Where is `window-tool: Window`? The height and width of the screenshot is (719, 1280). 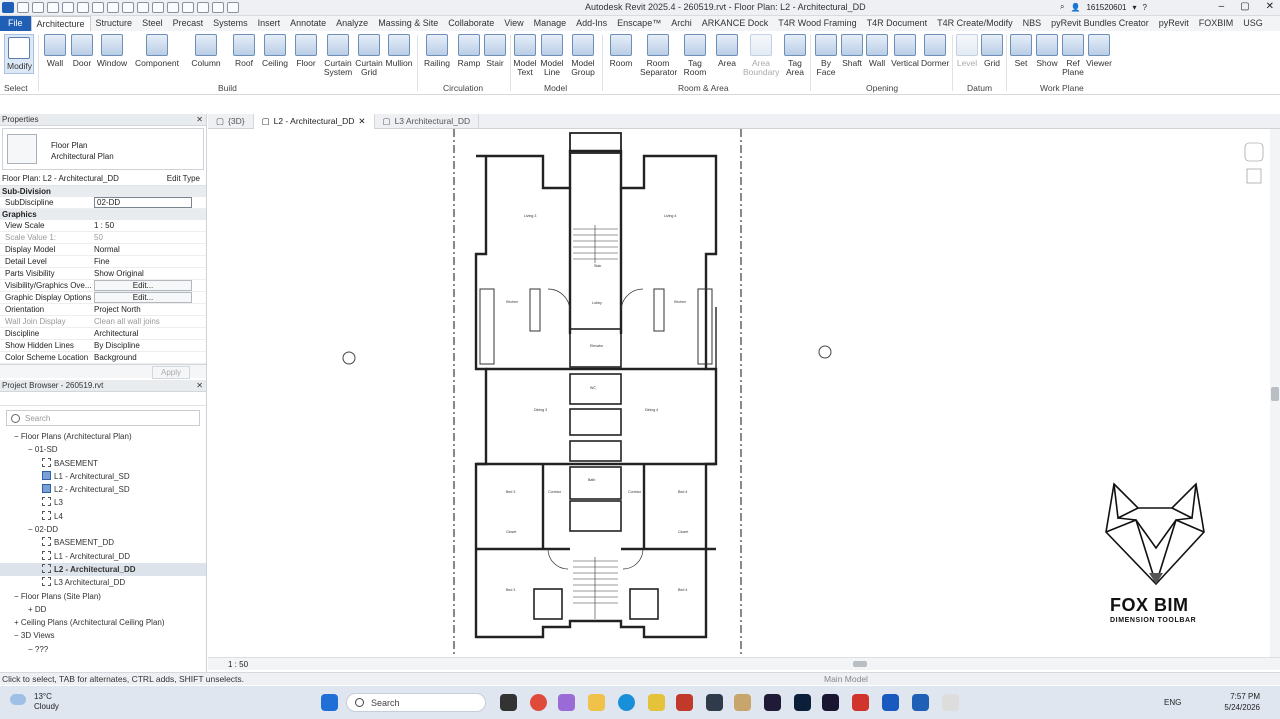 window-tool: Window is located at coordinates (112, 51).